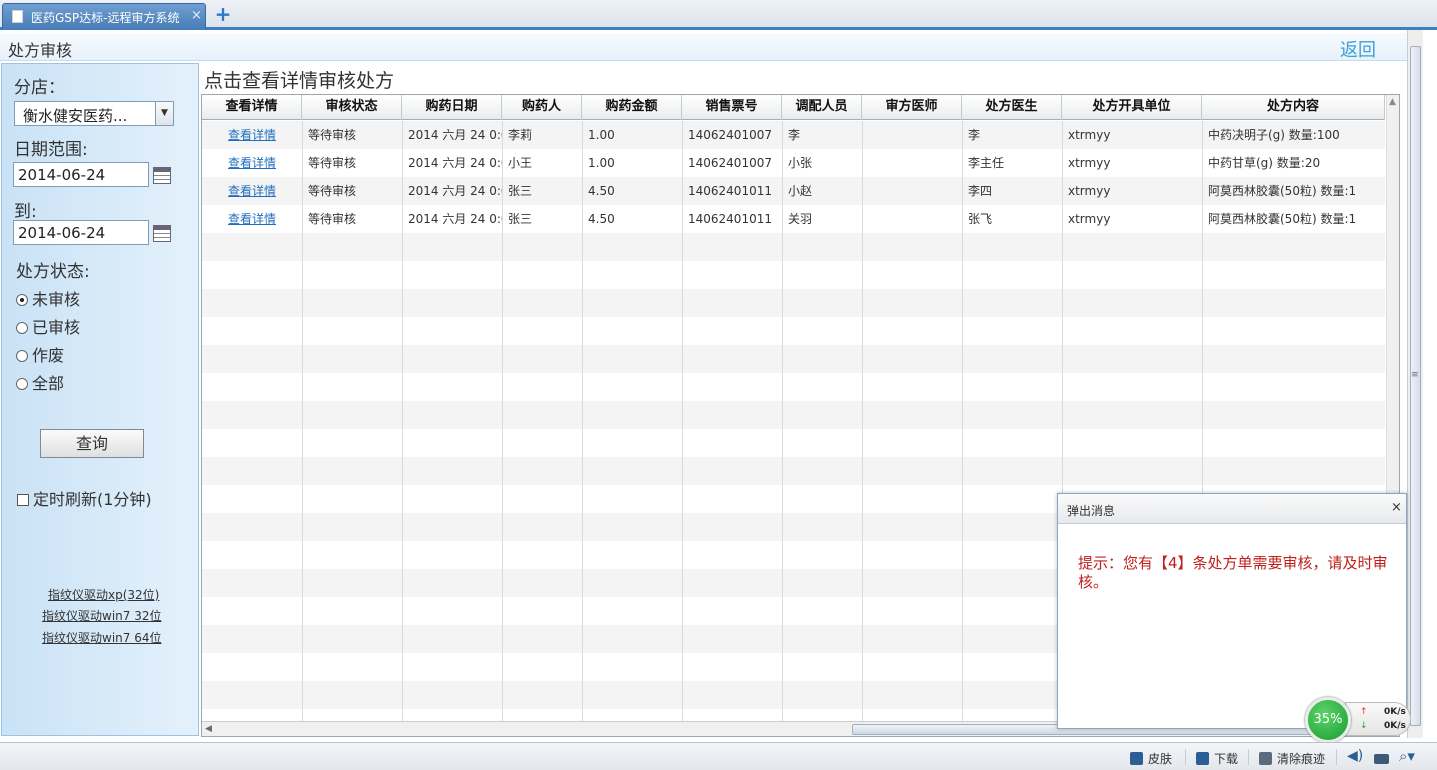 The width and height of the screenshot is (1437, 770). I want to click on driver-link-xp32: 指纹仪驱动xp(32位), so click(103, 594).